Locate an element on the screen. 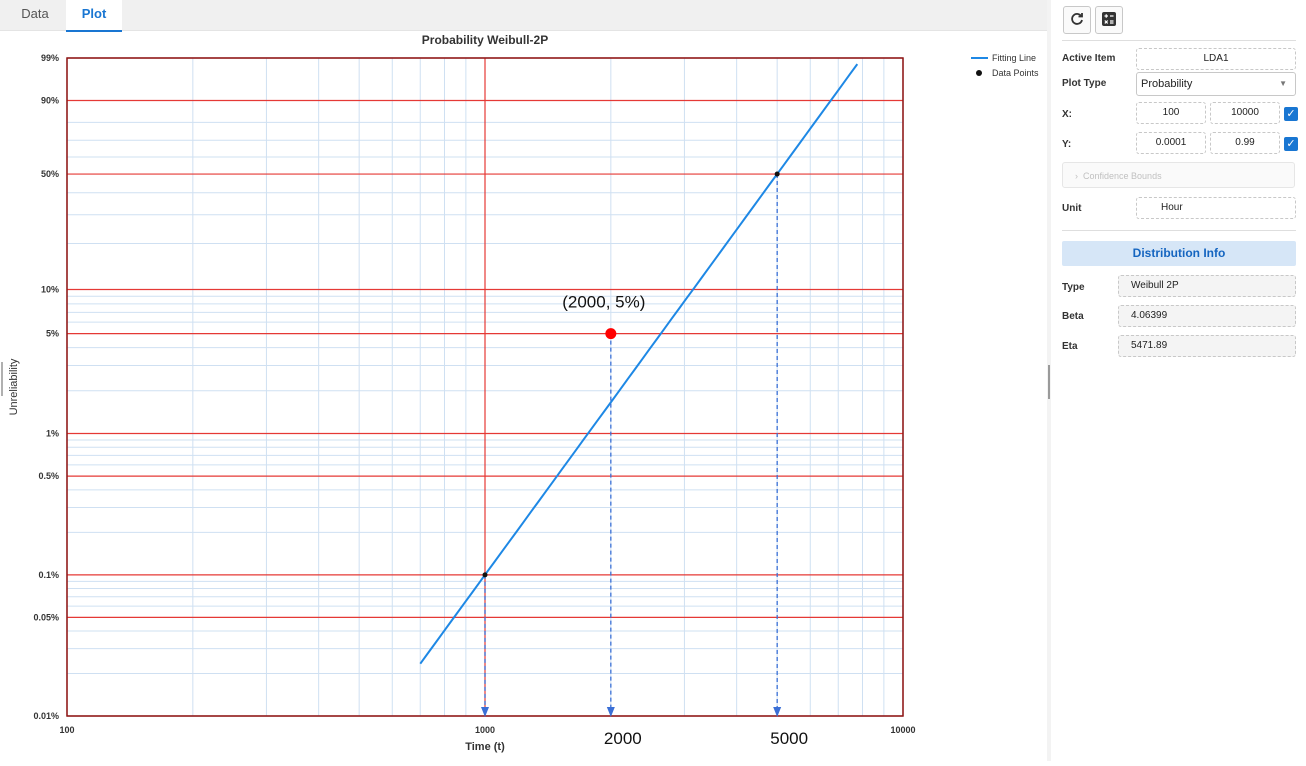 This screenshot has width=1306, height=766. unit-field: Hour is located at coordinates (1216, 208).